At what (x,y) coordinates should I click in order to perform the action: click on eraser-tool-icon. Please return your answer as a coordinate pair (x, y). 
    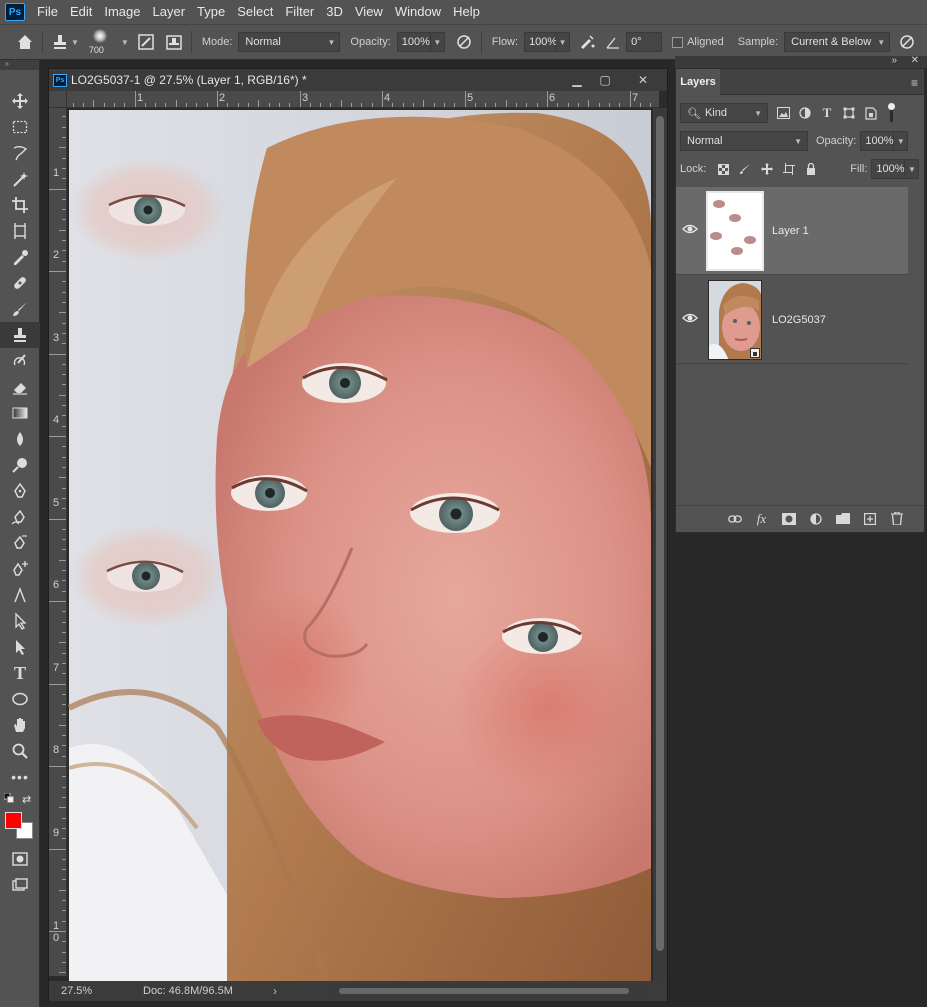
    Looking at the image, I should click on (20, 387).